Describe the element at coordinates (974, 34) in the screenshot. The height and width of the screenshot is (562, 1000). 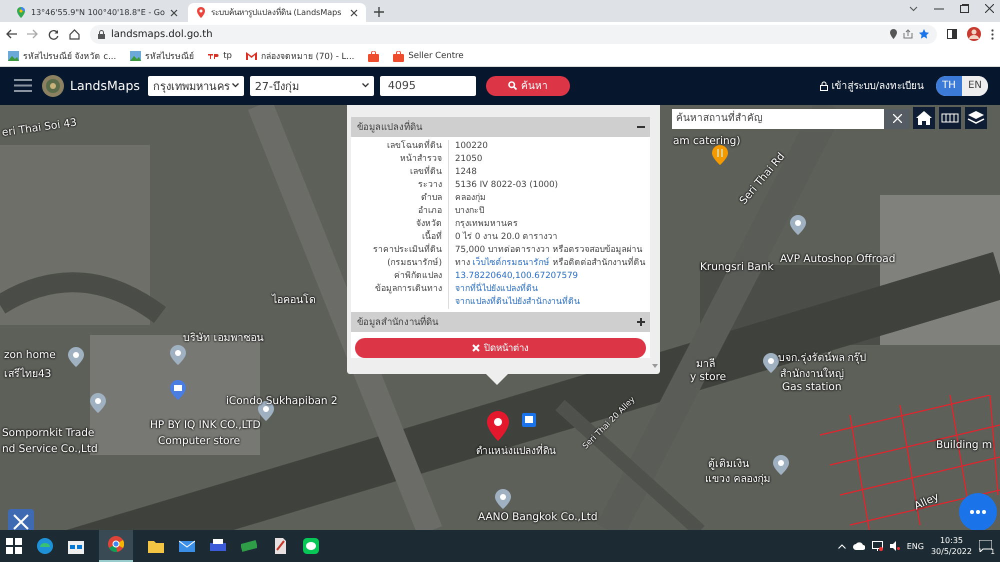
I see `avatar-icon` at that location.